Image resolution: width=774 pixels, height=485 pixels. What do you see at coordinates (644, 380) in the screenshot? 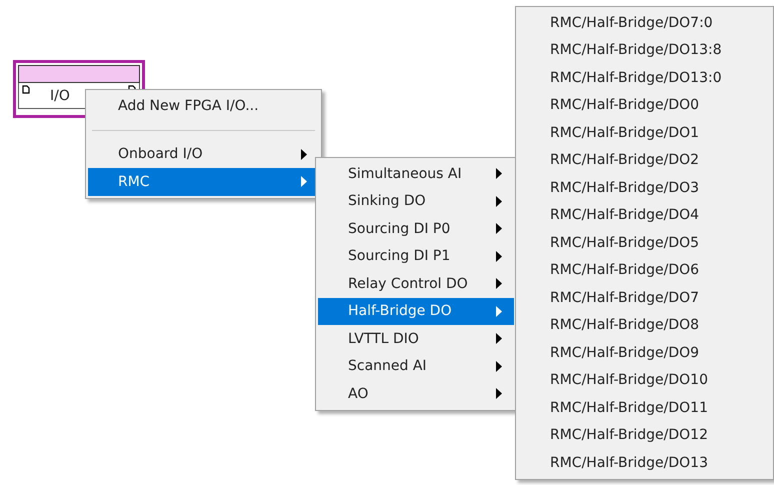
I see `menu-item: RMC/Half-Bridge/DO10` at bounding box center [644, 380].